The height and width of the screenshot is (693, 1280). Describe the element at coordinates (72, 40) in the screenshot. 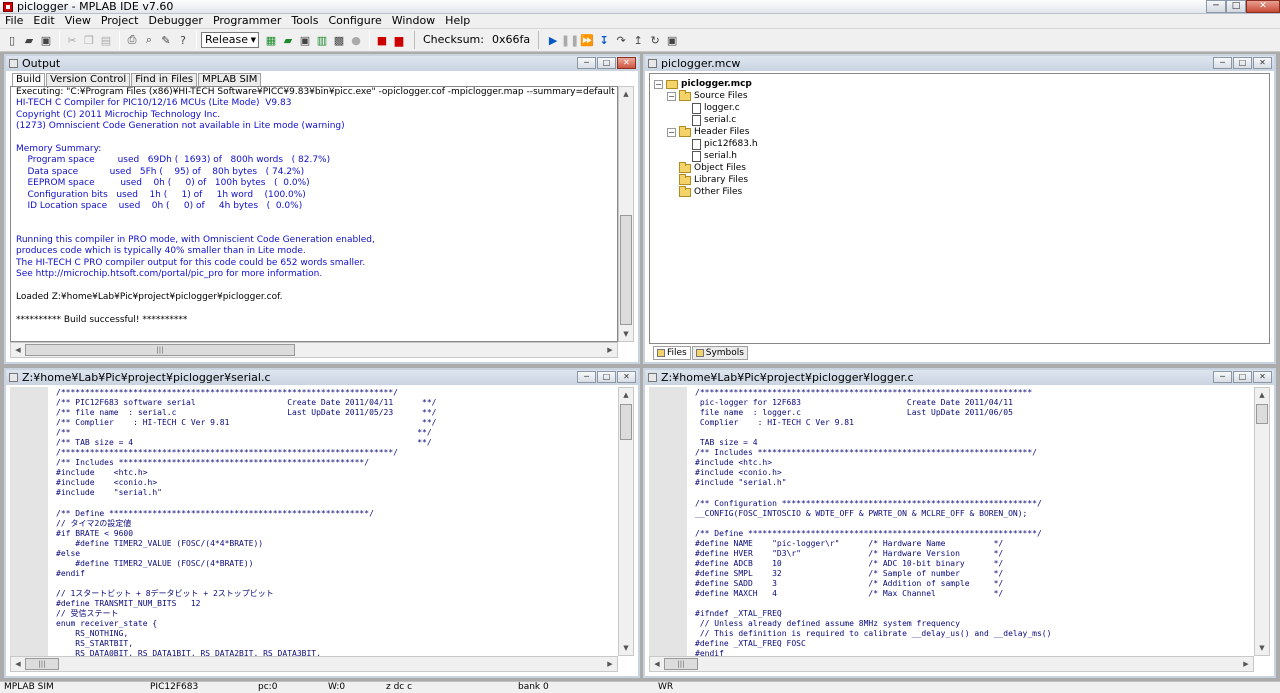

I see `cut-icon: ✂` at that location.